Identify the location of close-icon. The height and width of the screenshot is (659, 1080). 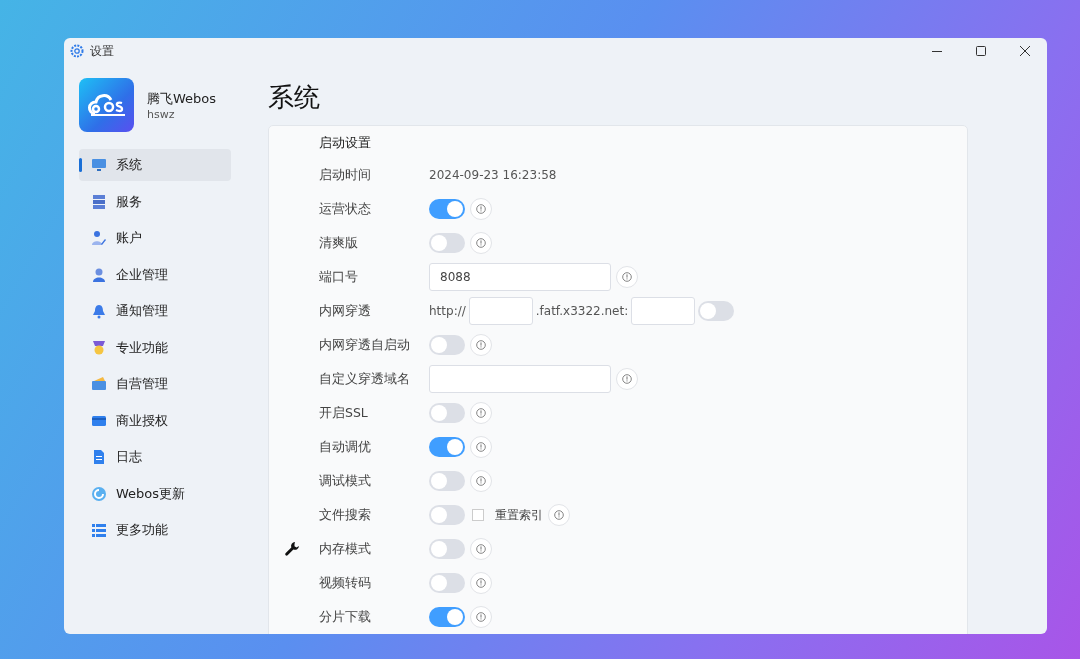
(1025, 51).